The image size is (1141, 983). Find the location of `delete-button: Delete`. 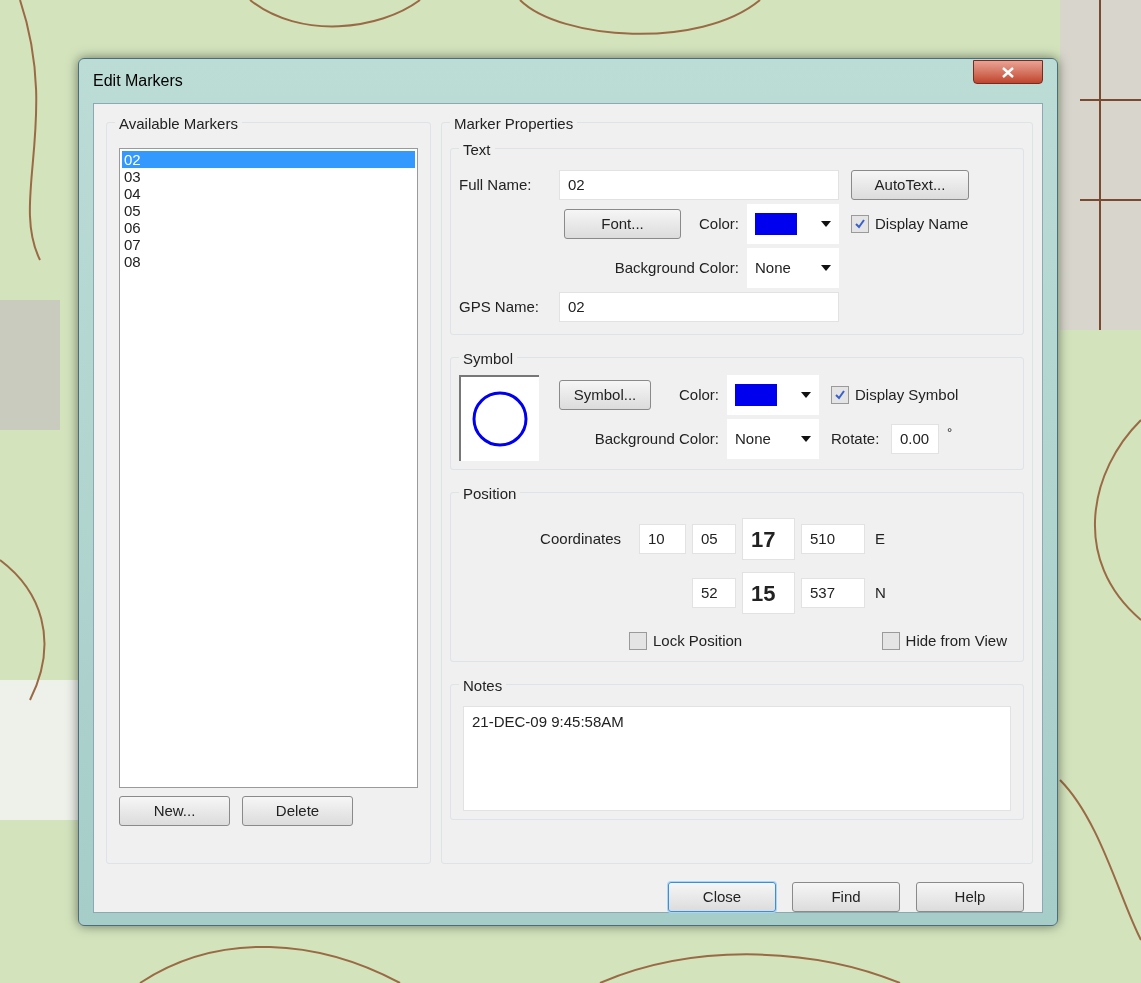

delete-button: Delete is located at coordinates (297, 811).